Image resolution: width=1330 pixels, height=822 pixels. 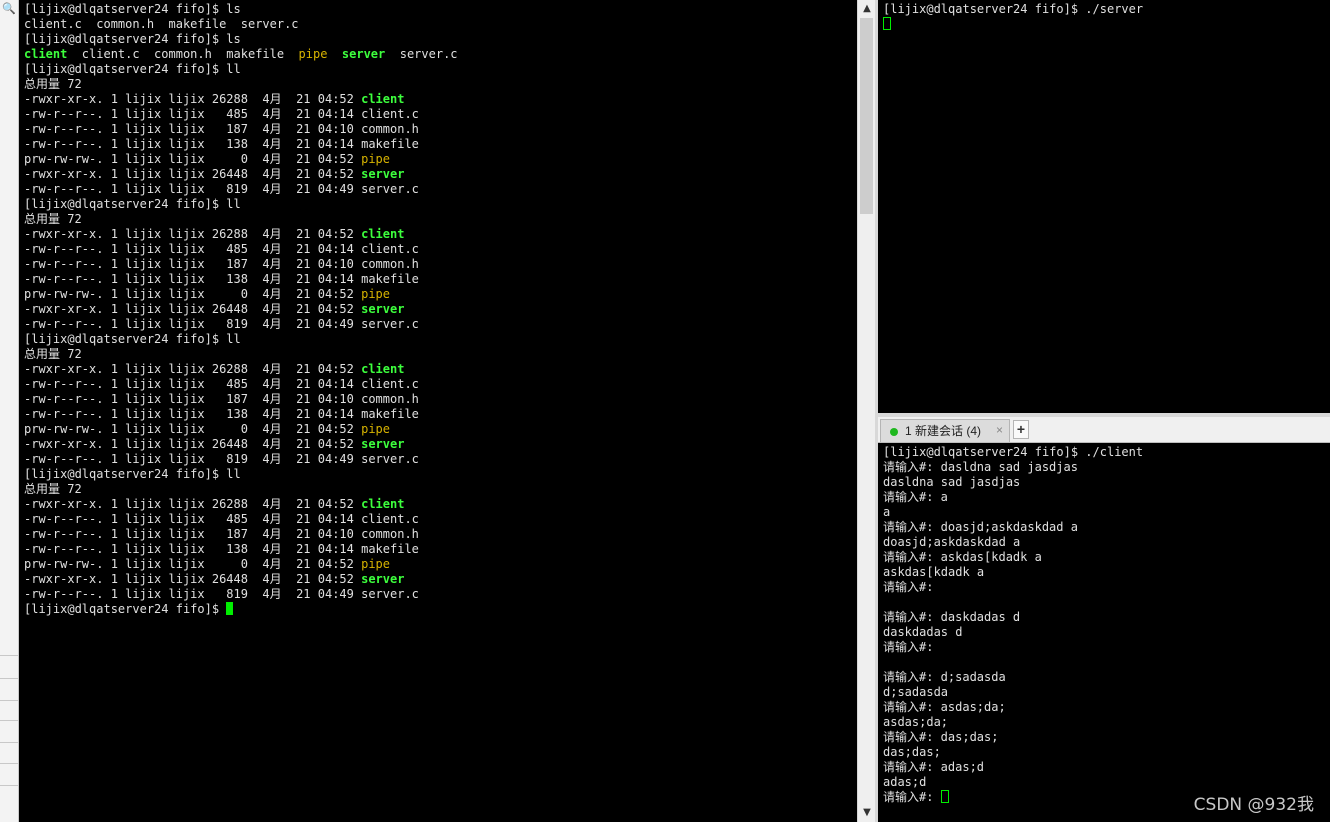 I want to click on terminal-line: 请输入#: daskdadas d, so click(x=1013, y=617).